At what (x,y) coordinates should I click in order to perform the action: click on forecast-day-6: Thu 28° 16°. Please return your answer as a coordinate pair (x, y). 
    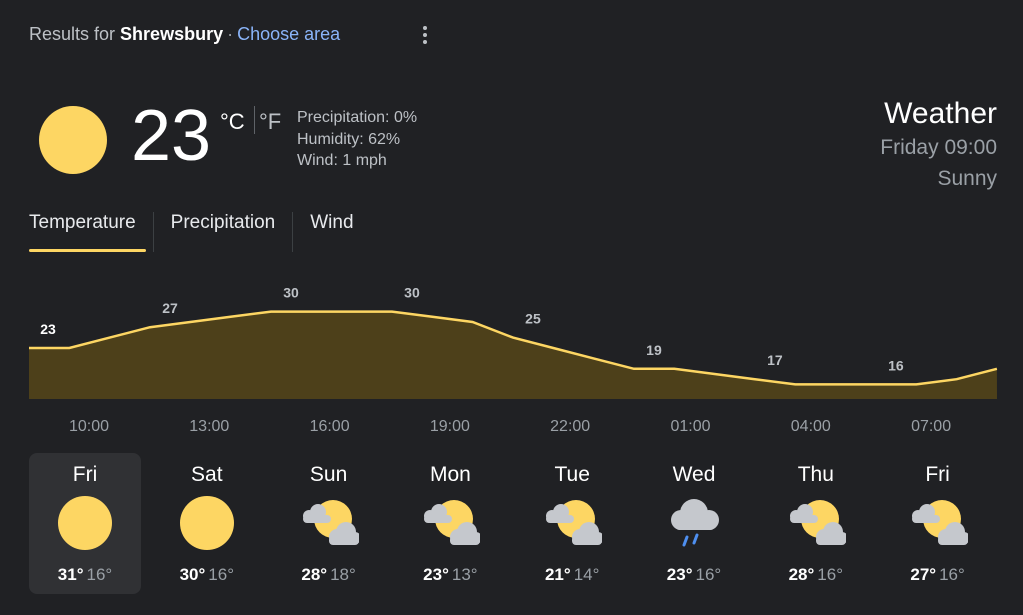
    Looking at the image, I should click on (816, 523).